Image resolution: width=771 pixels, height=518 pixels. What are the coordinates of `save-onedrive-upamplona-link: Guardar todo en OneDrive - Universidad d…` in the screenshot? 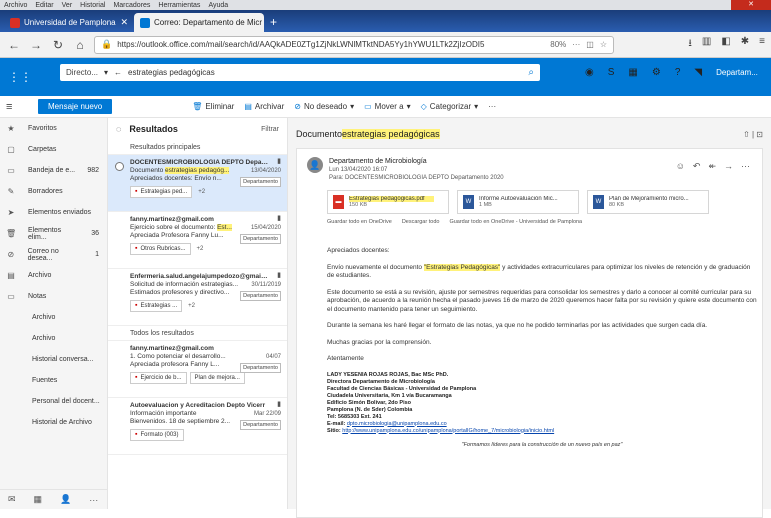 It's located at (515, 222).